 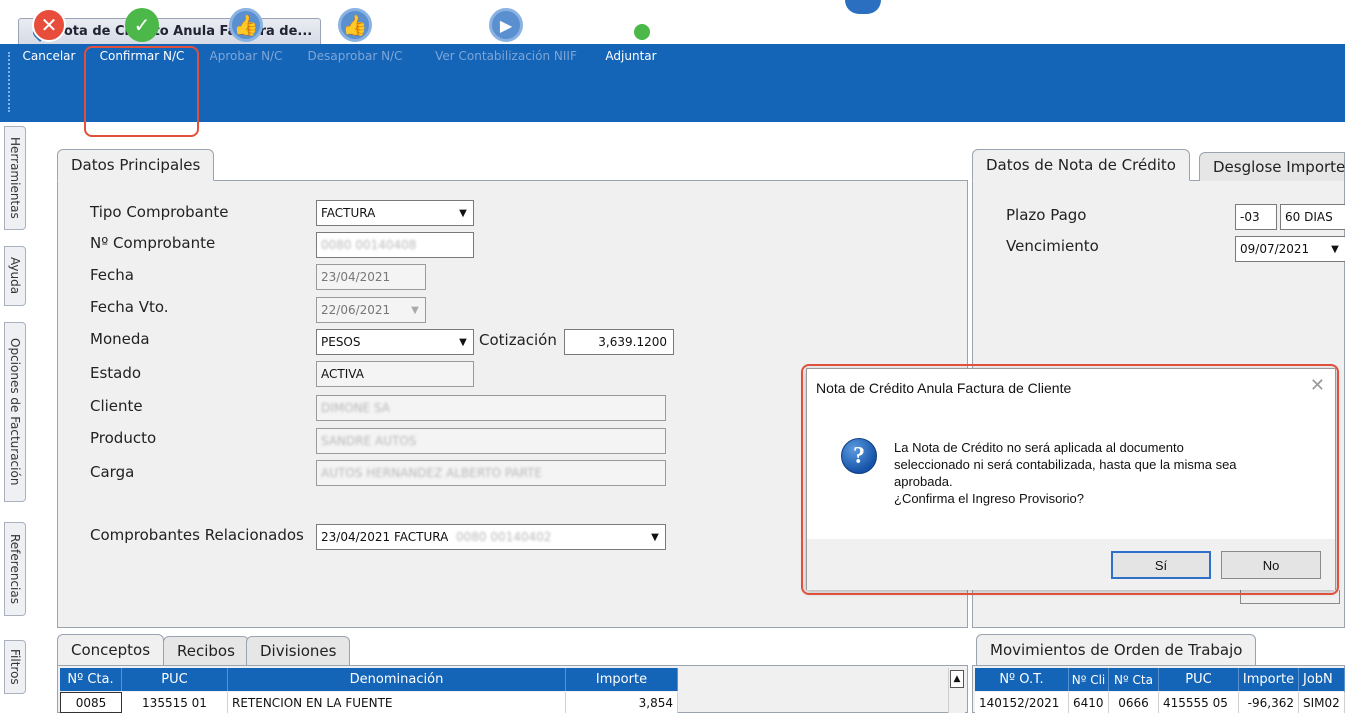 I want to click on side-tab-label: Herramientas, so click(x=15, y=178).